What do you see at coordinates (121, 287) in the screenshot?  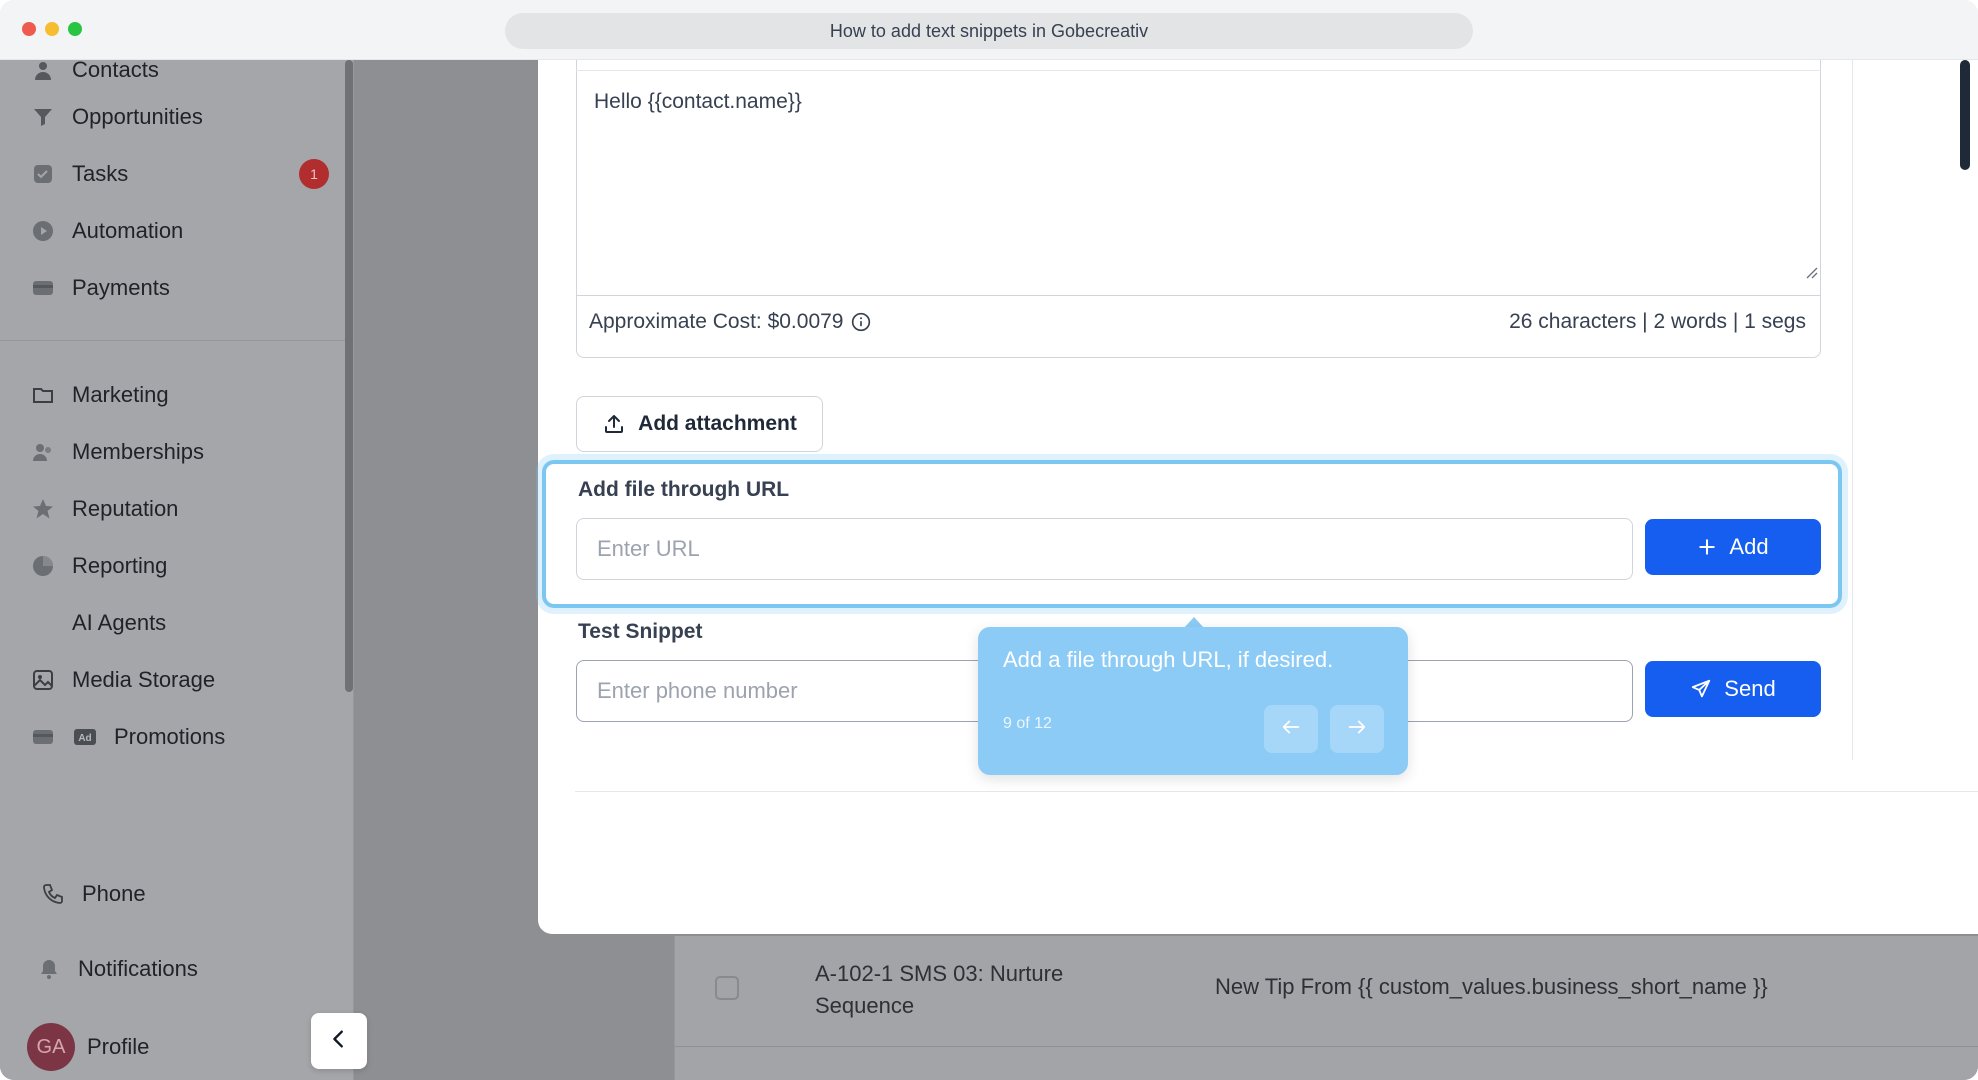 I see `sidebar-item-label: Payments` at bounding box center [121, 287].